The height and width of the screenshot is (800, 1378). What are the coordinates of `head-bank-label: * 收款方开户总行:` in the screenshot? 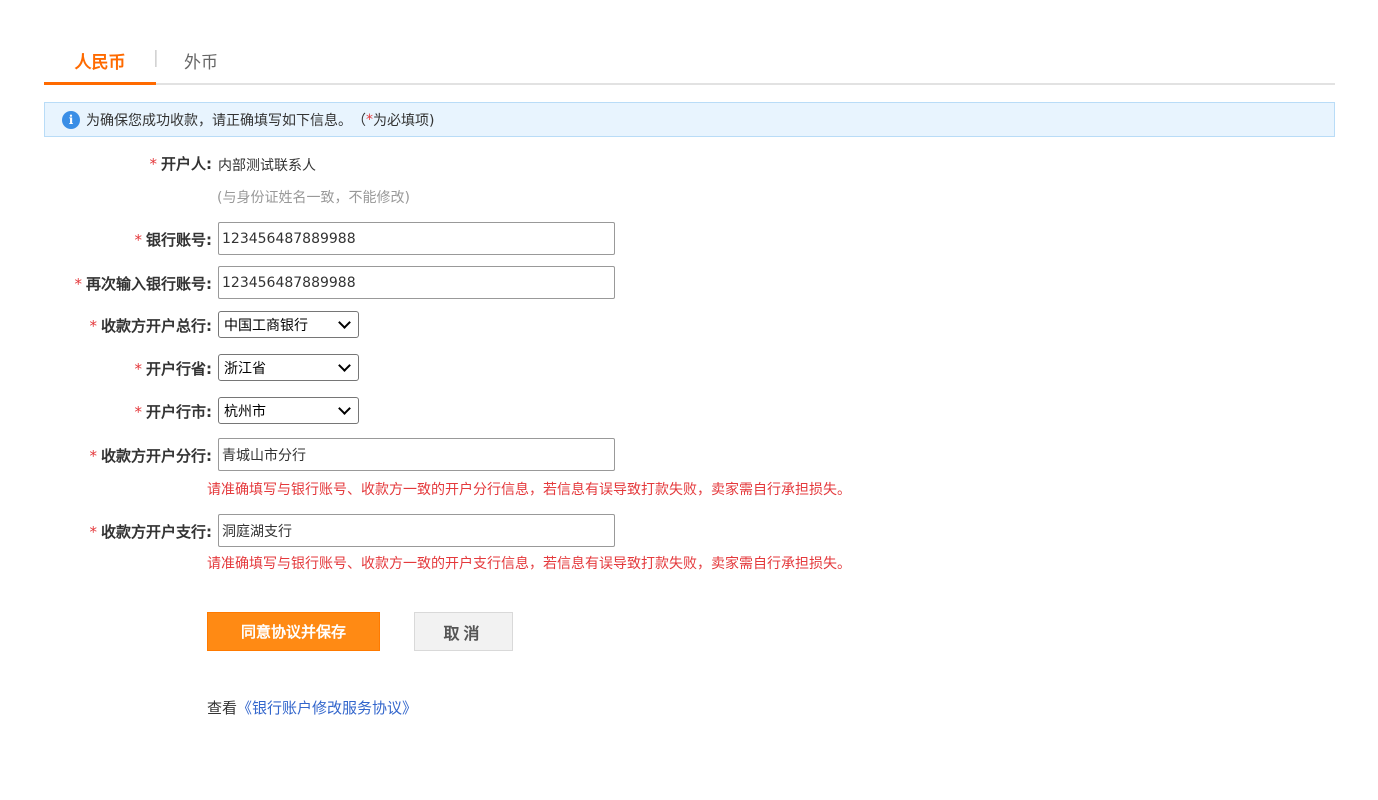 It's located at (151, 326).